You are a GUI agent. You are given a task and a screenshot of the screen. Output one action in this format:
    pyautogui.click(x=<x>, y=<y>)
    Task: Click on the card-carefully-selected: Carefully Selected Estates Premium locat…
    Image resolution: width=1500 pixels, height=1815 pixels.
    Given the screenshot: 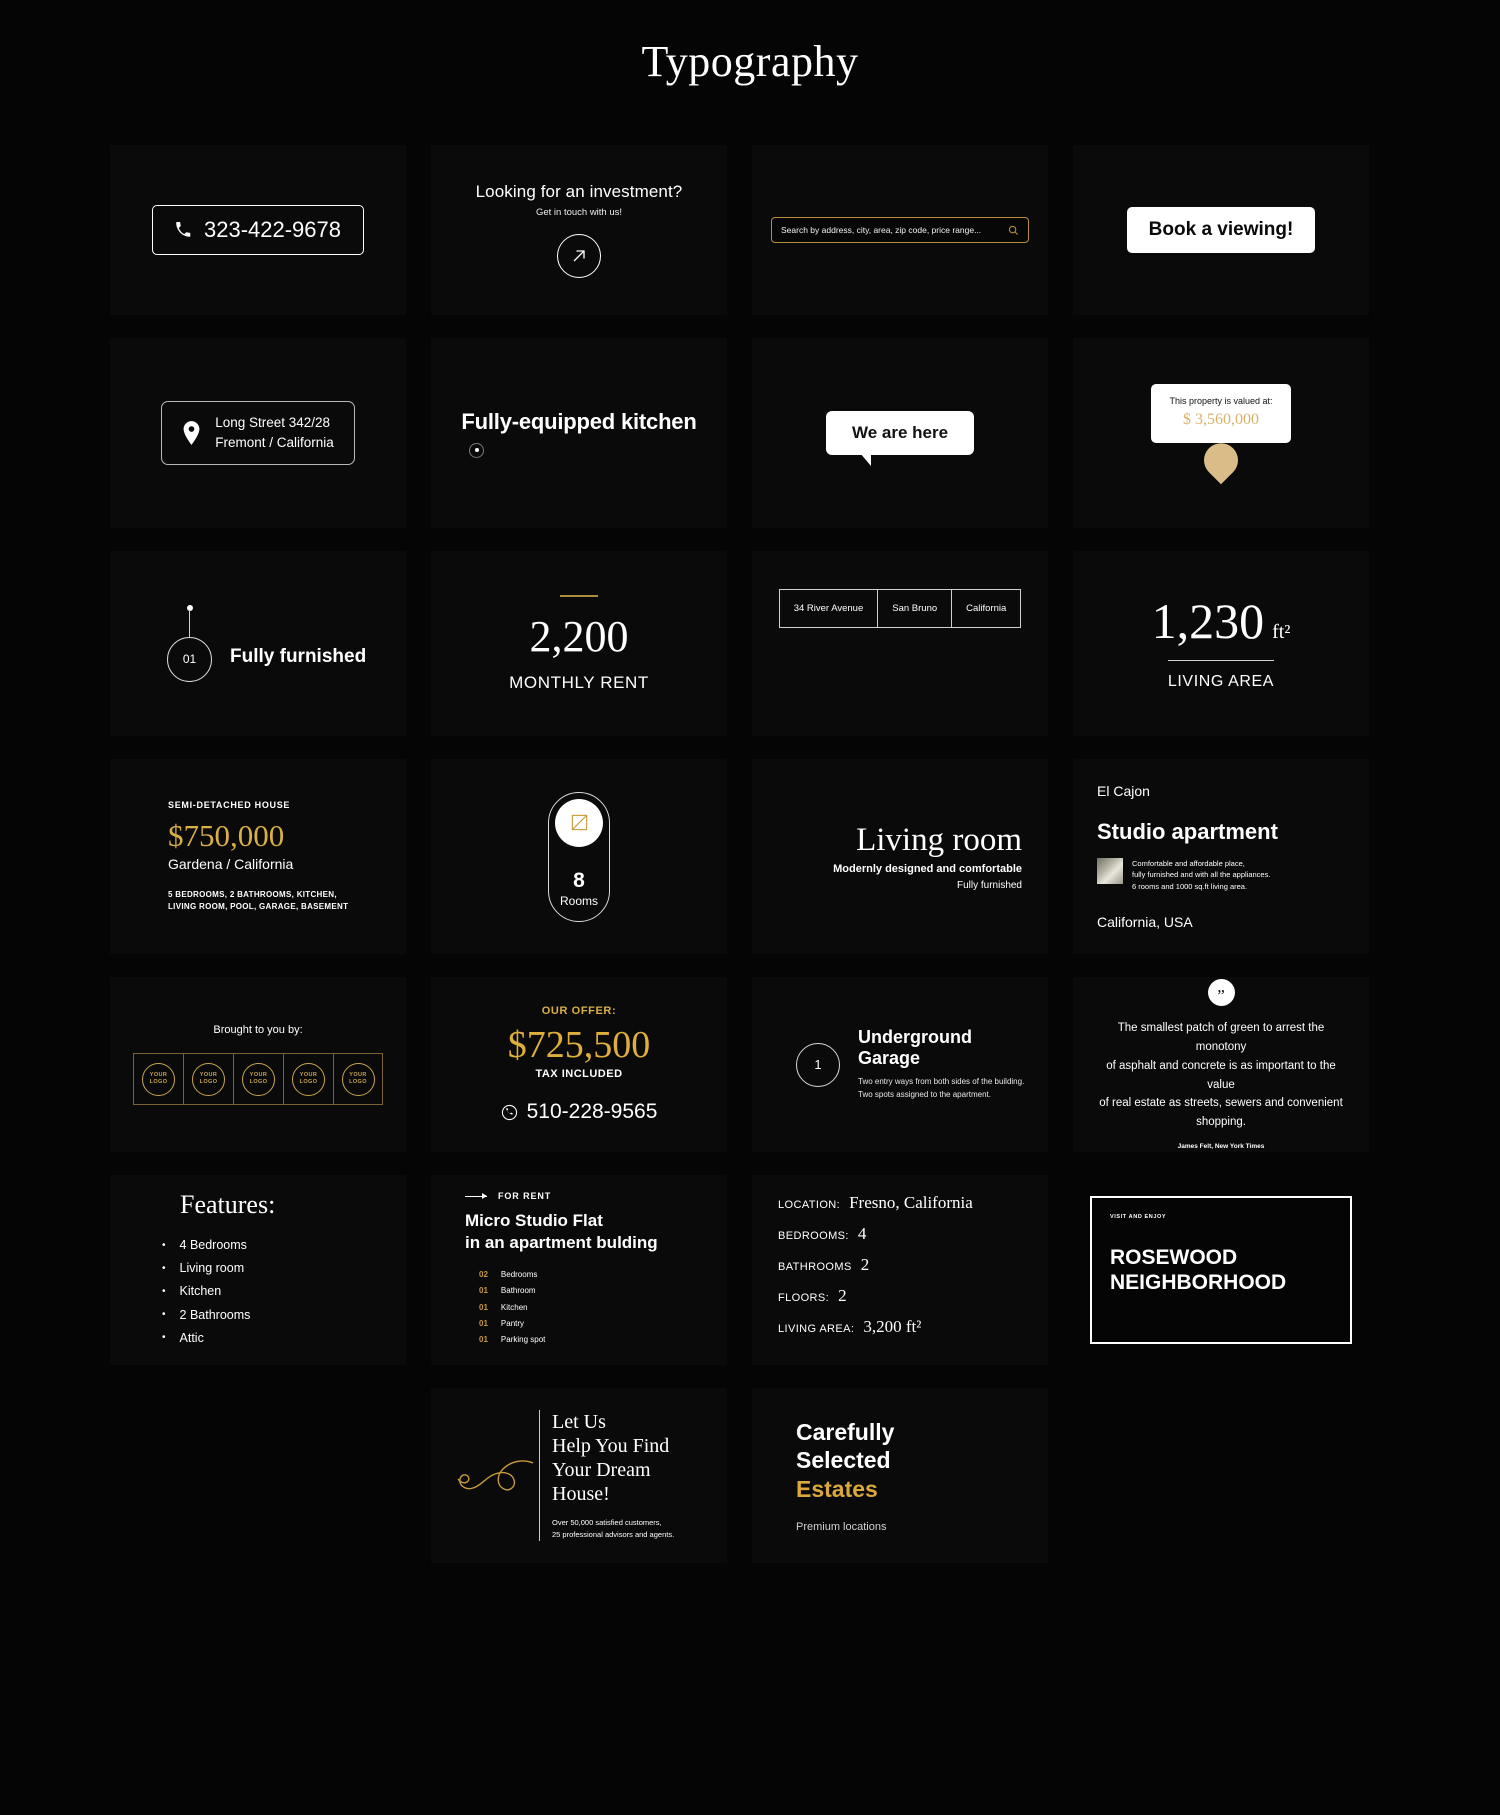 What is the action you would take?
    pyautogui.click(x=900, y=1475)
    